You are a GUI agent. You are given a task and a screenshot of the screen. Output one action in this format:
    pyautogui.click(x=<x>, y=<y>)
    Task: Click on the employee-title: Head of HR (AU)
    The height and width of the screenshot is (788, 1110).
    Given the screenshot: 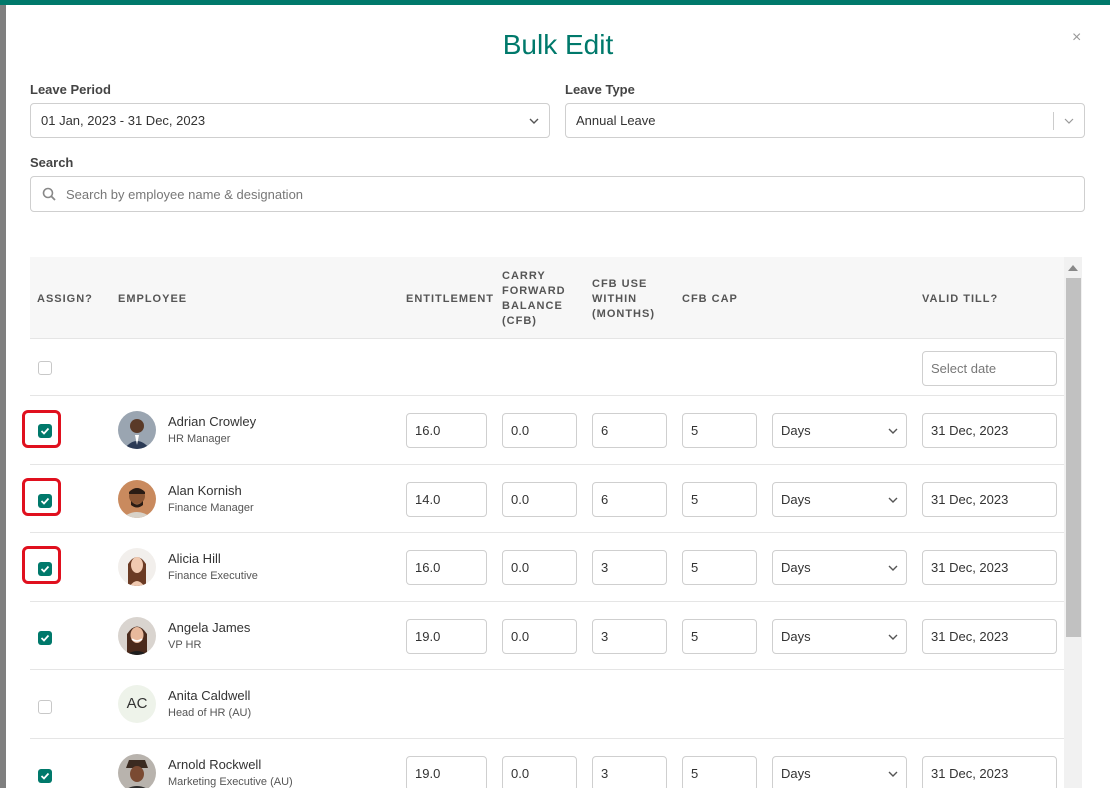 What is the action you would take?
    pyautogui.click(x=210, y=713)
    